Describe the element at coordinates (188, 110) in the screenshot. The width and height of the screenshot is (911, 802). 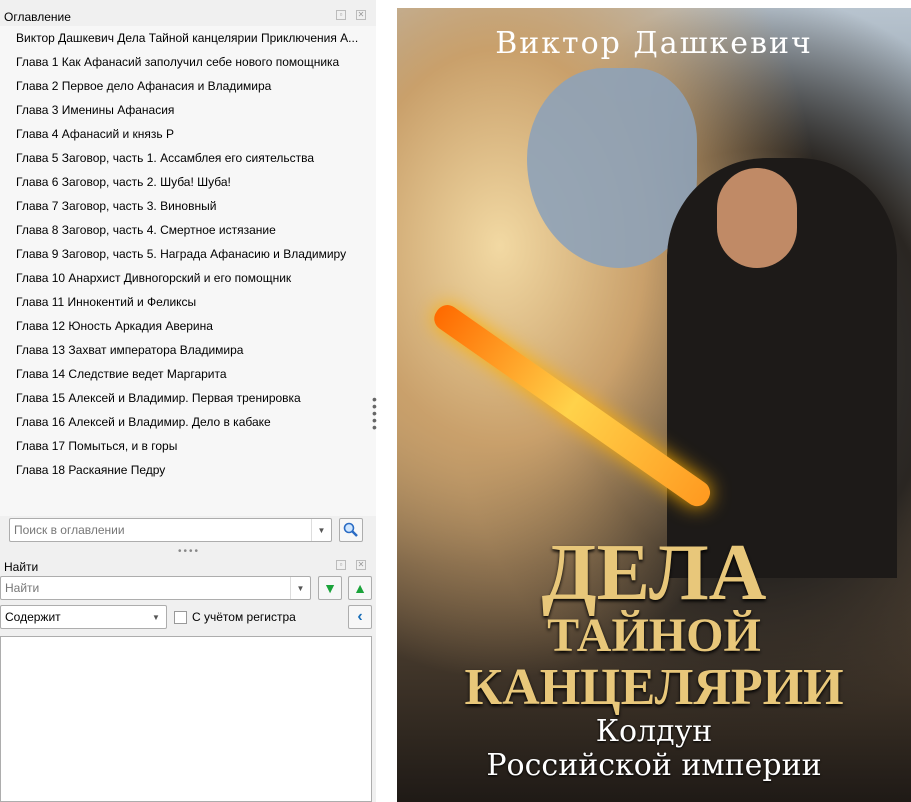
I see `toc-item: Глава 3 Именины Афанасия` at that location.